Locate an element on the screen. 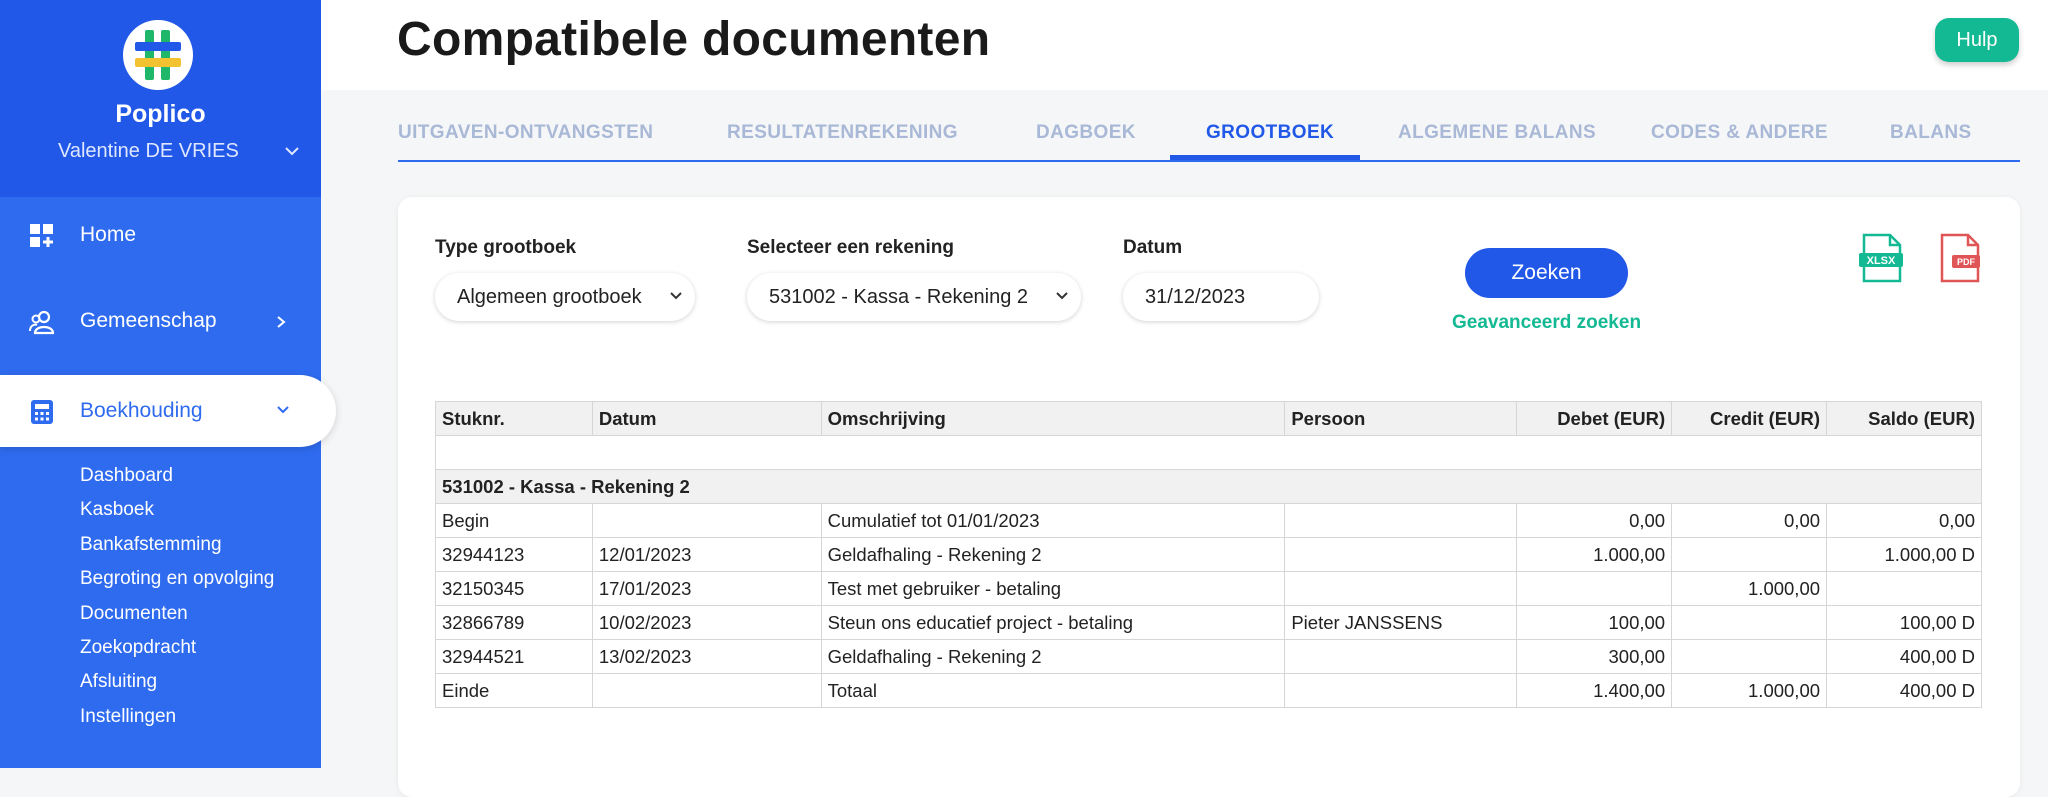 The height and width of the screenshot is (797, 2048). tab-uitgaven-ontvangsten: UITGAVEN-ONTVANGSTEN is located at coordinates (525, 133).